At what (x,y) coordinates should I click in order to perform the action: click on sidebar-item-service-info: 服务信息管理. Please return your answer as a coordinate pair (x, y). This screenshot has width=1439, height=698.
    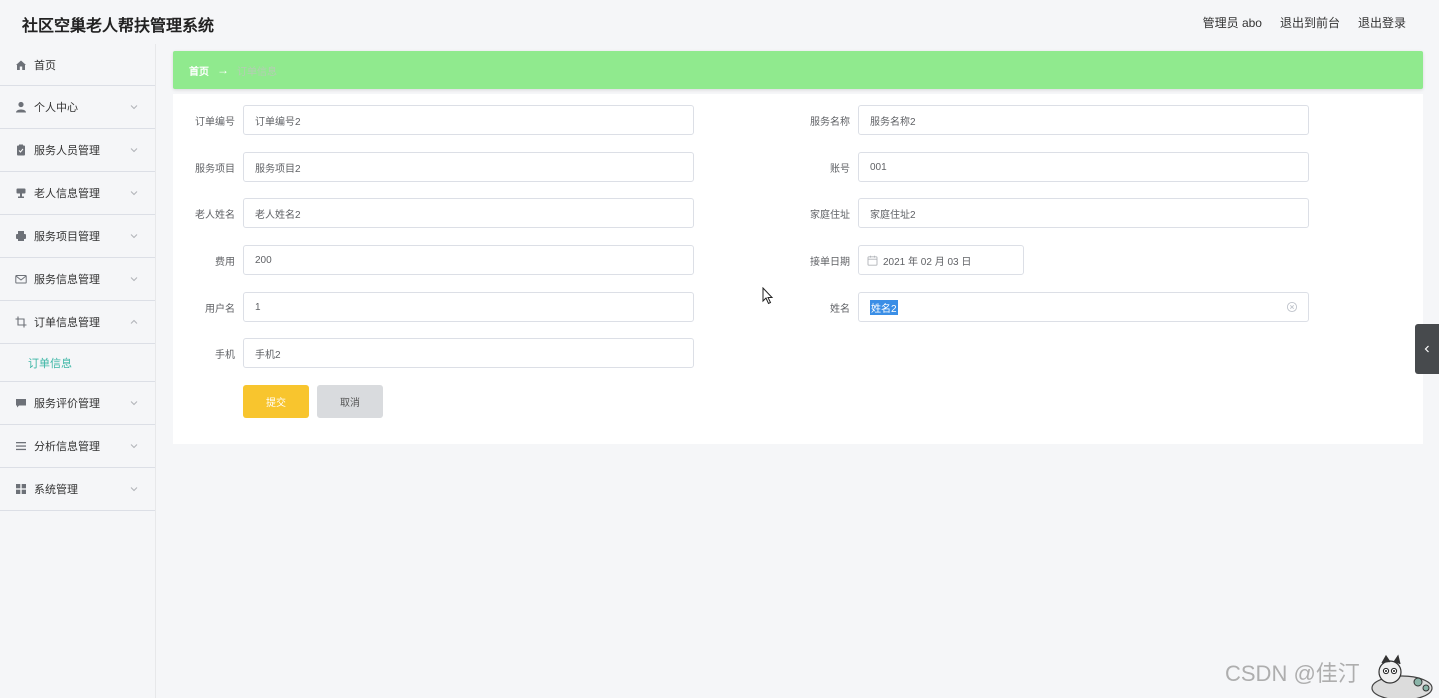
    Looking at the image, I should click on (77, 279).